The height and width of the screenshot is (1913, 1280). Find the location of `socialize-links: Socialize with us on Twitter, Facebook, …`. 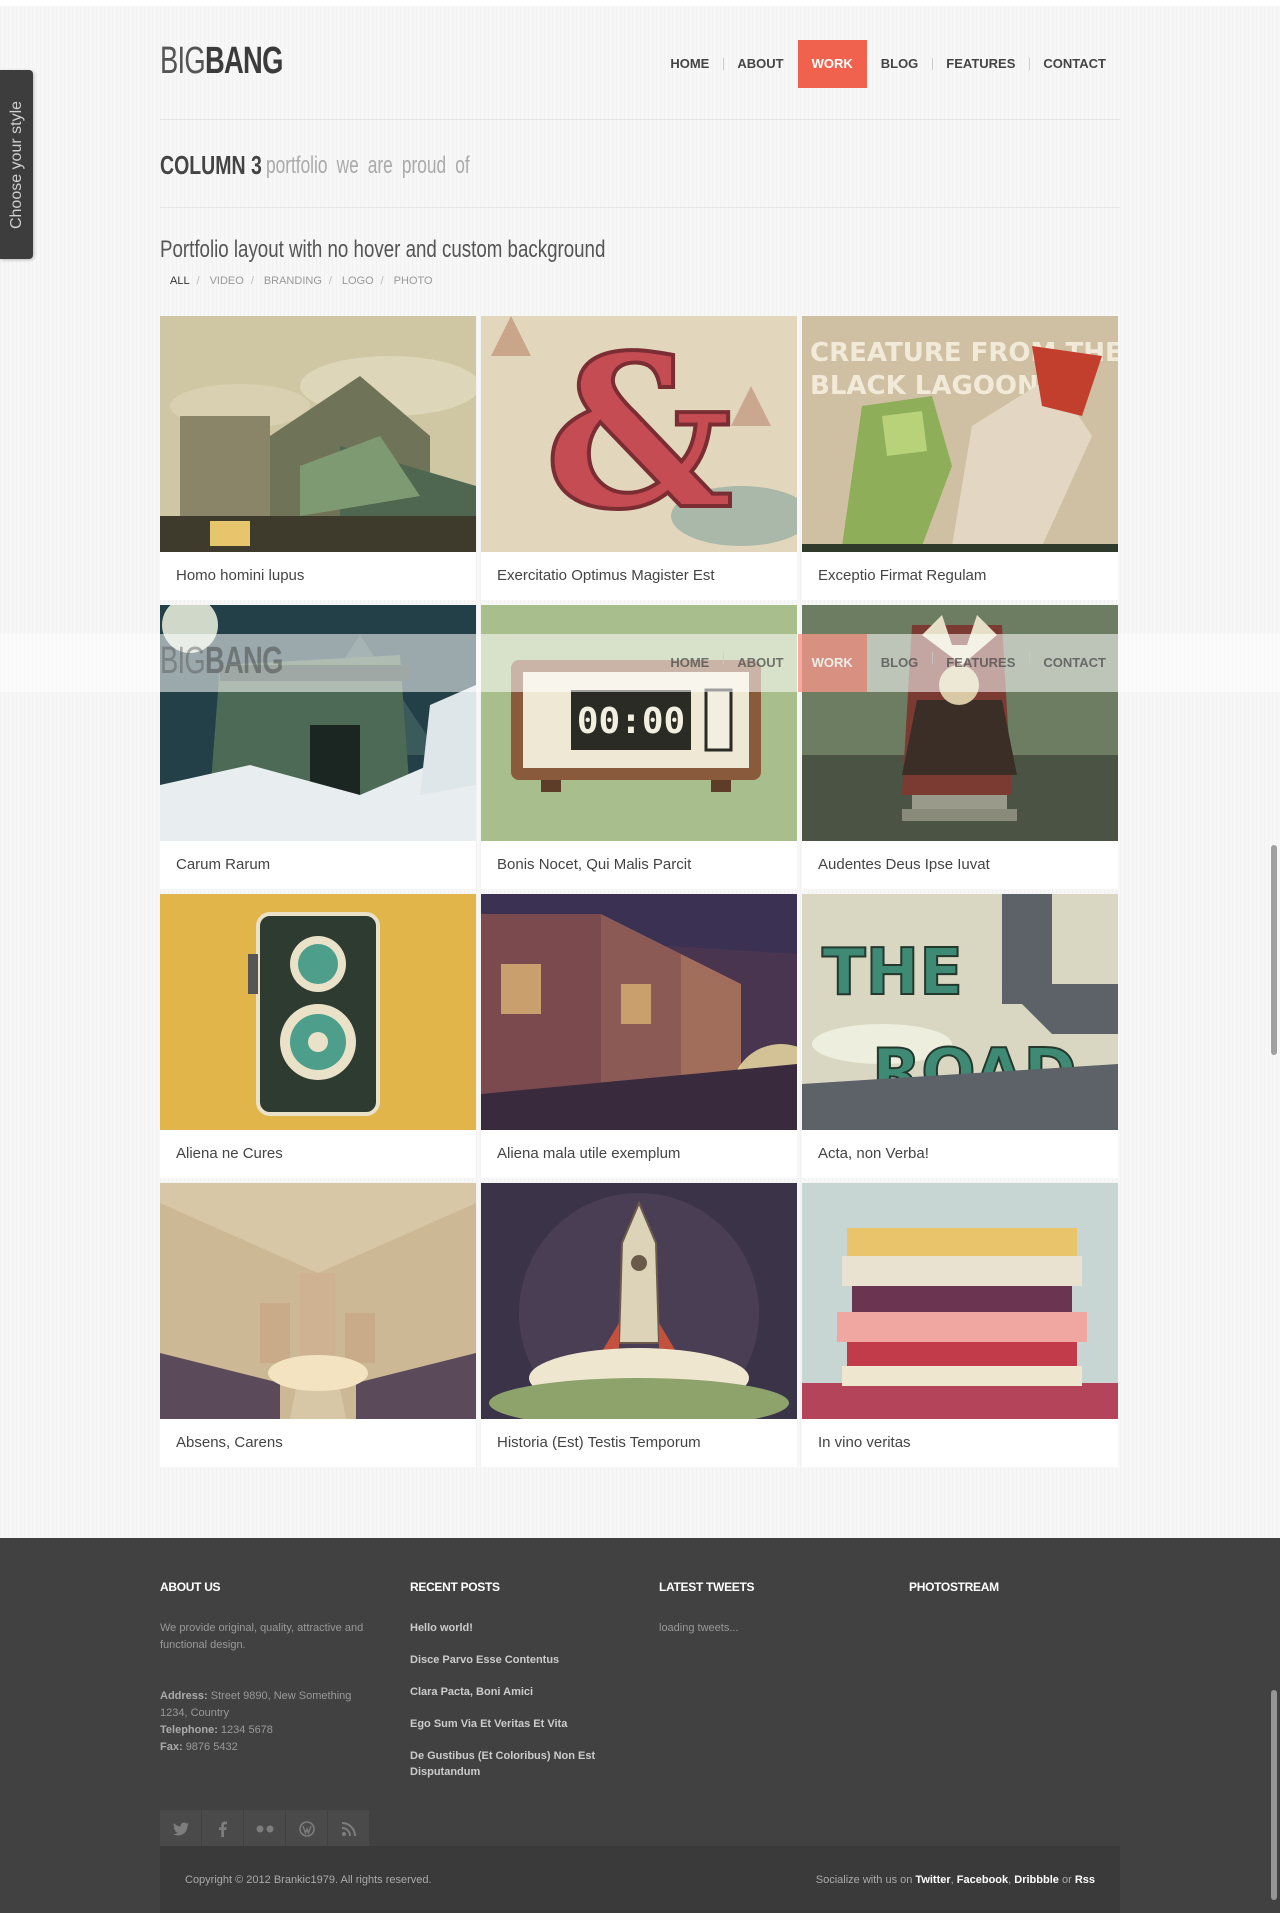

socialize-links: Socialize with us on Twitter, Facebook, … is located at coordinates (955, 1880).